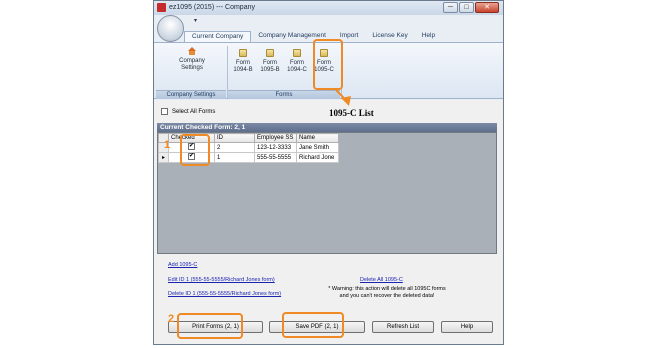  Describe the element at coordinates (343, 97) in the screenshot. I see `annotation-arrow` at that location.